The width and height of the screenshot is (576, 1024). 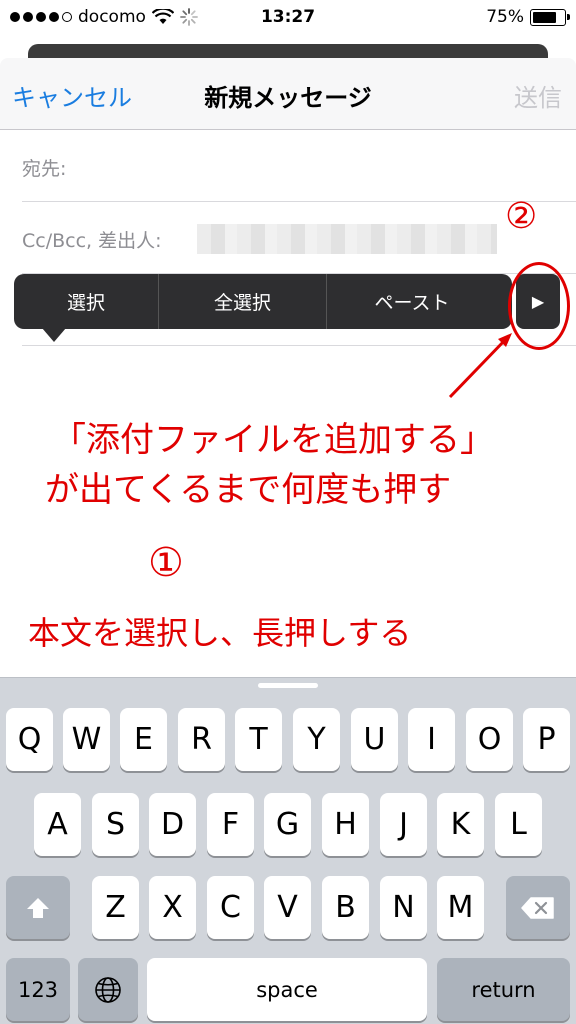 What do you see at coordinates (480, 366) in the screenshot?
I see `red-arrow-icon` at bounding box center [480, 366].